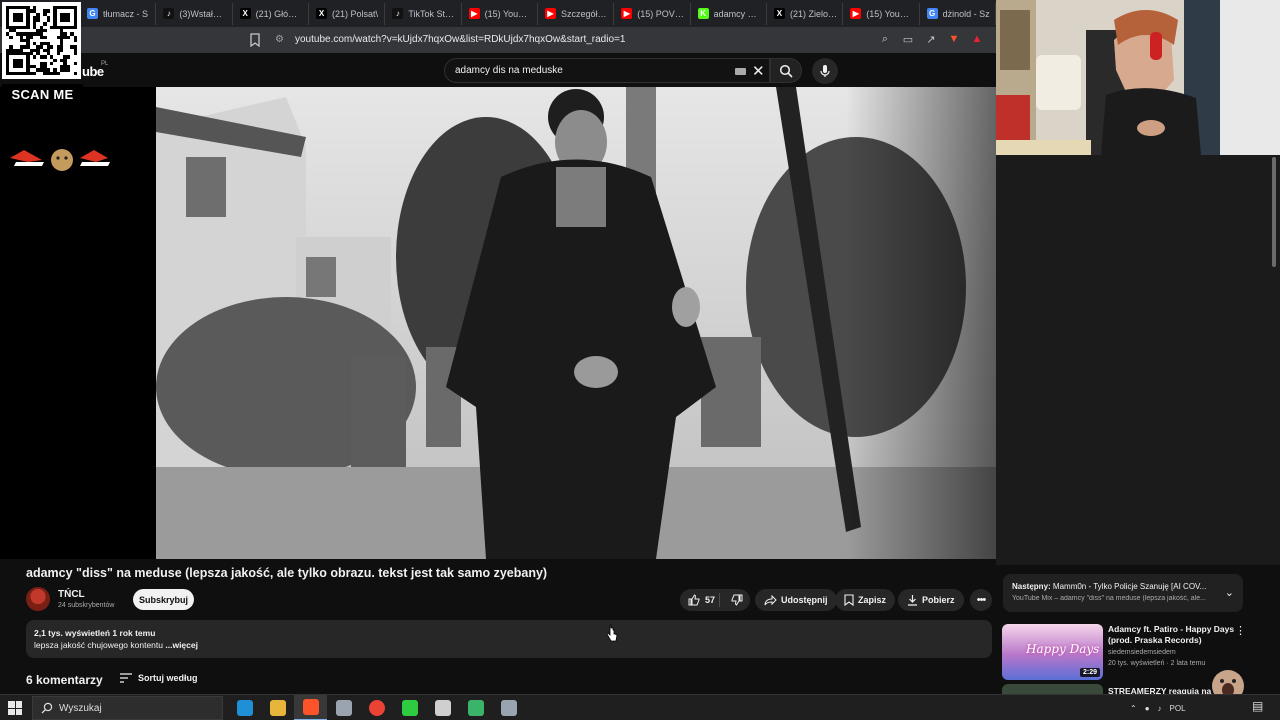 This screenshot has width=1280, height=720. I want to click on comments-count: 6 komentarzy, so click(64, 680).